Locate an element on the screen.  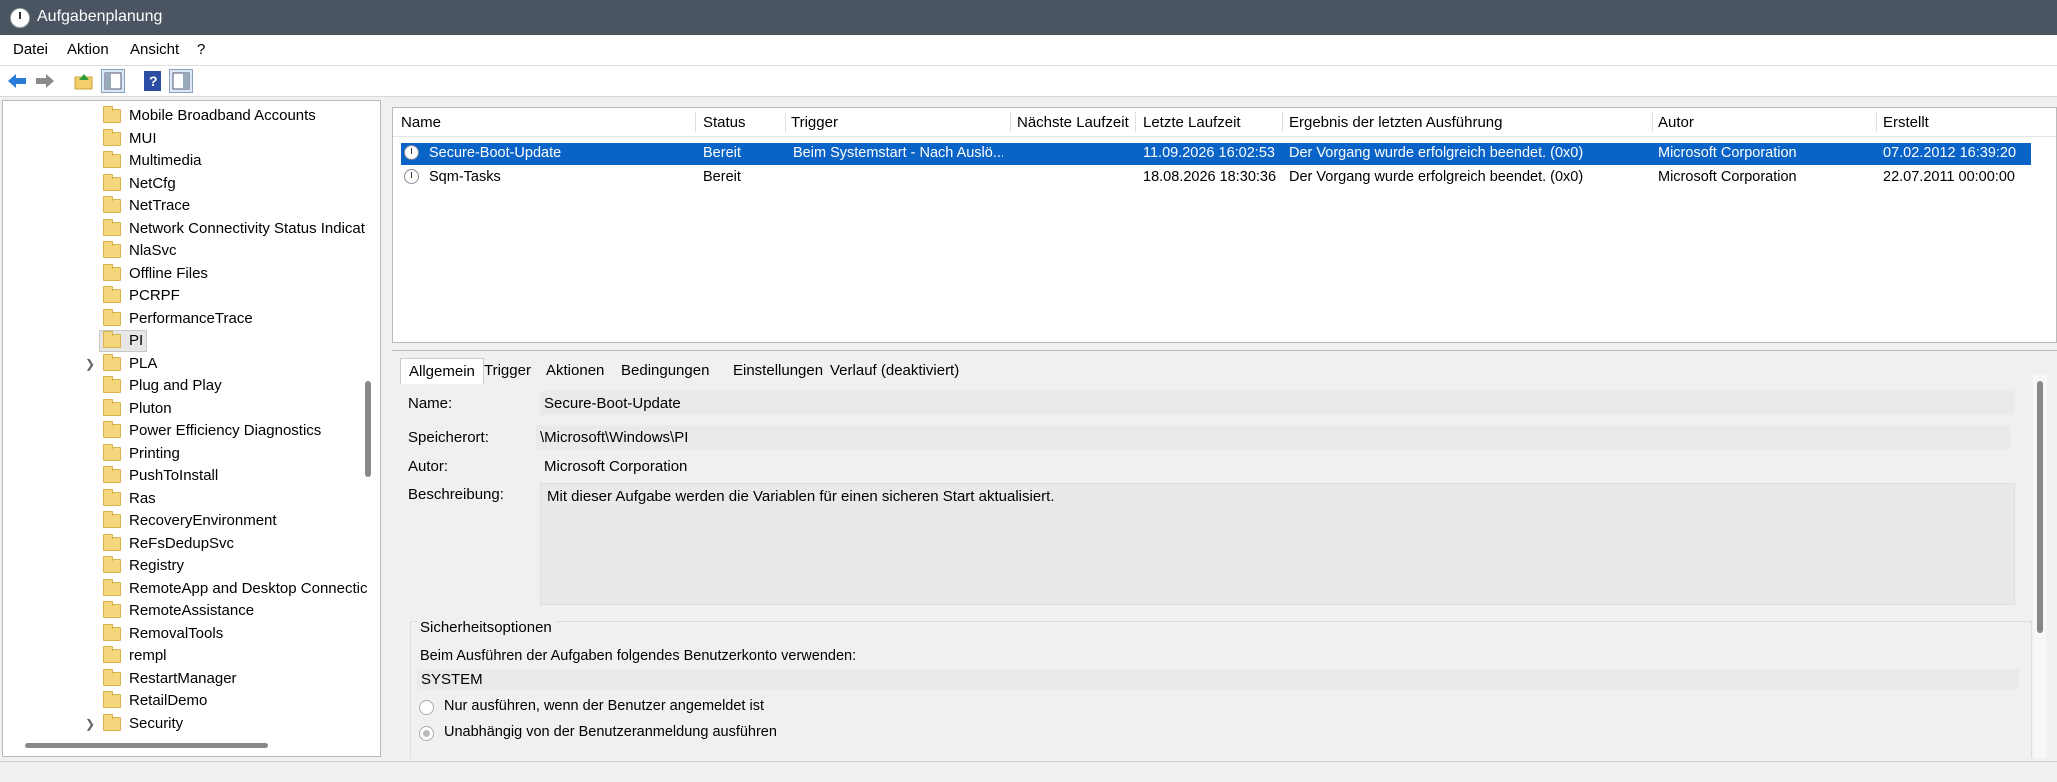
column-last-result: Ergebnis der letzten Ausführung is located at coordinates (1395, 122).